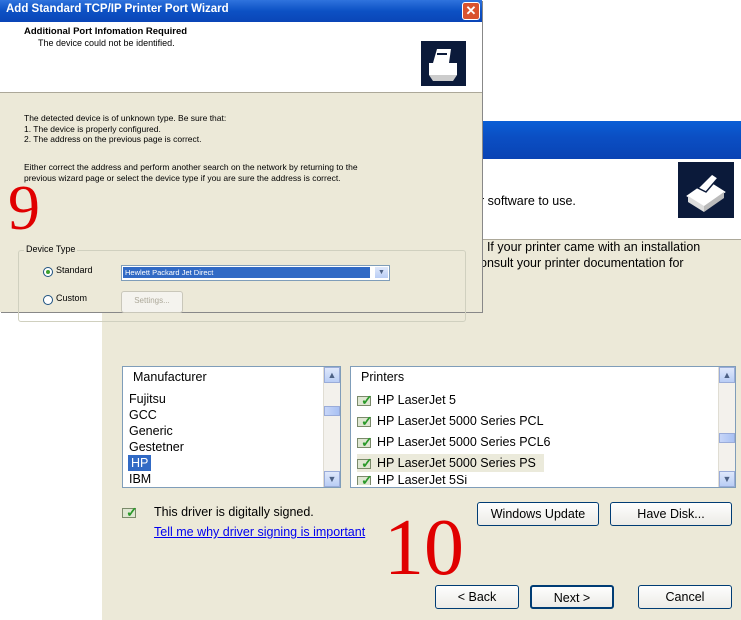  Describe the element at coordinates (416, 400) in the screenshot. I see `list-item-label: HP LaserJet 5` at that location.